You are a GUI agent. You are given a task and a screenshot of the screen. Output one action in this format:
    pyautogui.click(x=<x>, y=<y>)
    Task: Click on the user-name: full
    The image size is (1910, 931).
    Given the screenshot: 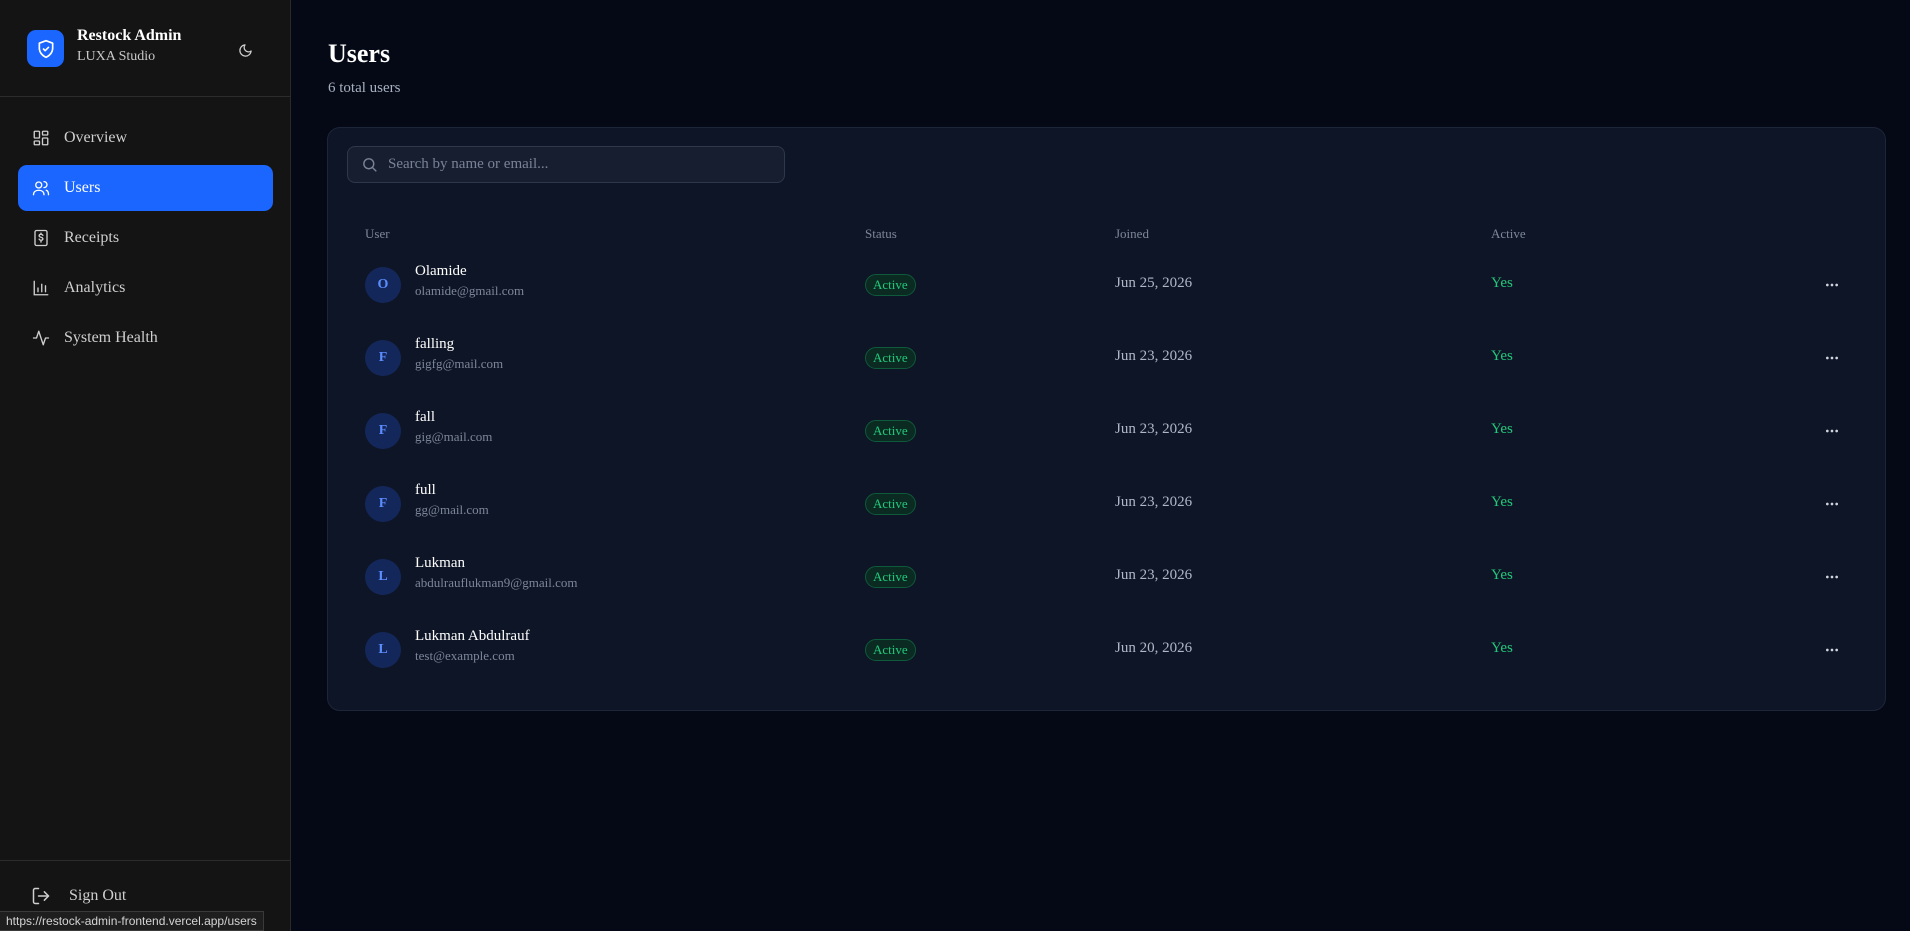 What is the action you would take?
    pyautogui.click(x=425, y=490)
    